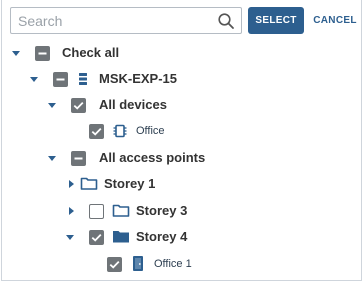  What do you see at coordinates (162, 210) in the screenshot?
I see `storey-3-label: Storey 3` at bounding box center [162, 210].